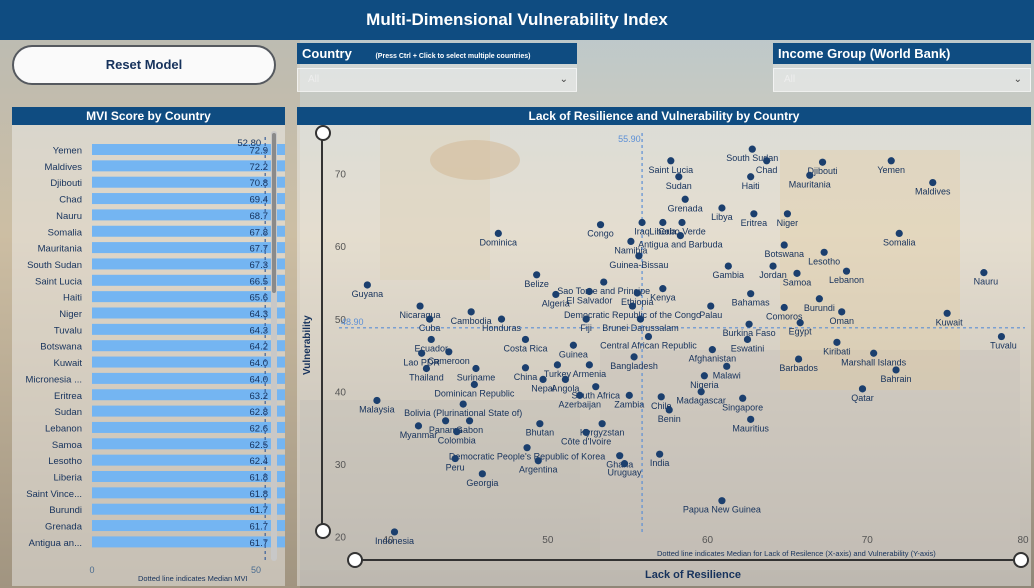  I want to click on y-range-slider, so click(322, 330).